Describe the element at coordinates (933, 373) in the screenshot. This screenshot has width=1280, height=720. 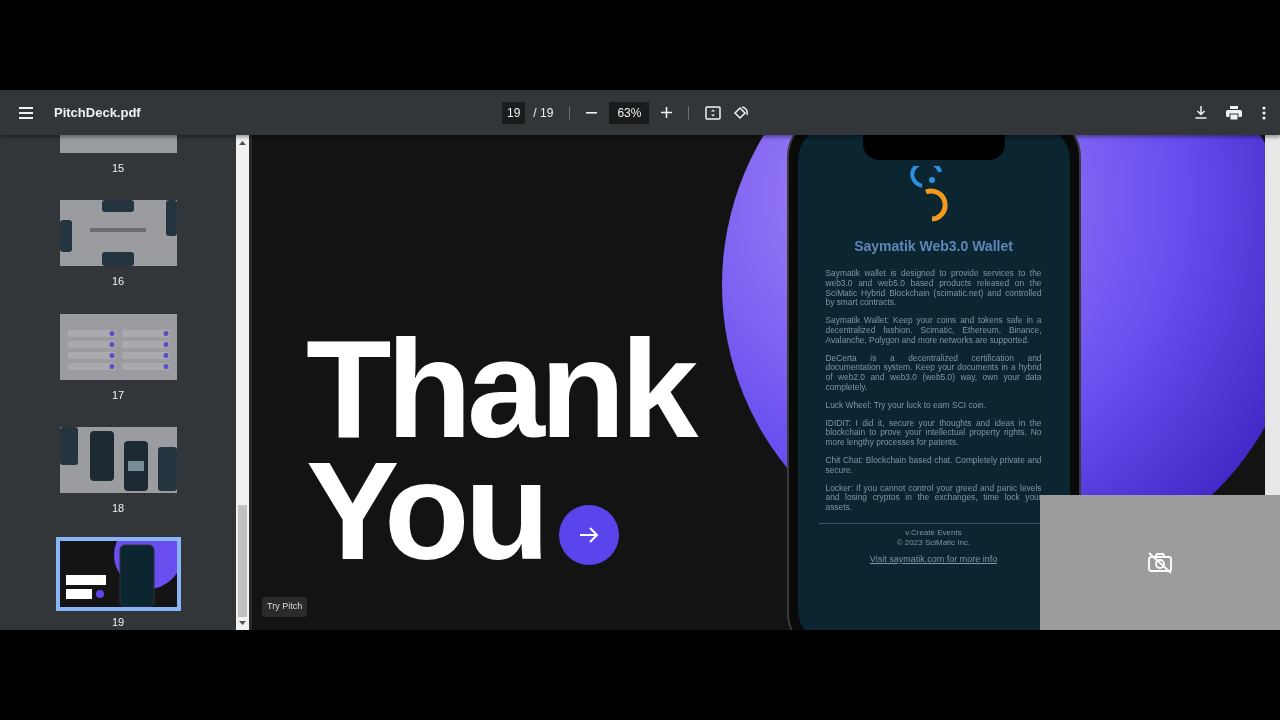
I see `paragraph: DeCerta is a decentralized certification and documentation system. Keep your documents in a hybrid of web2.0 and web3.0 (web5.0) way, own your data completely.` at that location.